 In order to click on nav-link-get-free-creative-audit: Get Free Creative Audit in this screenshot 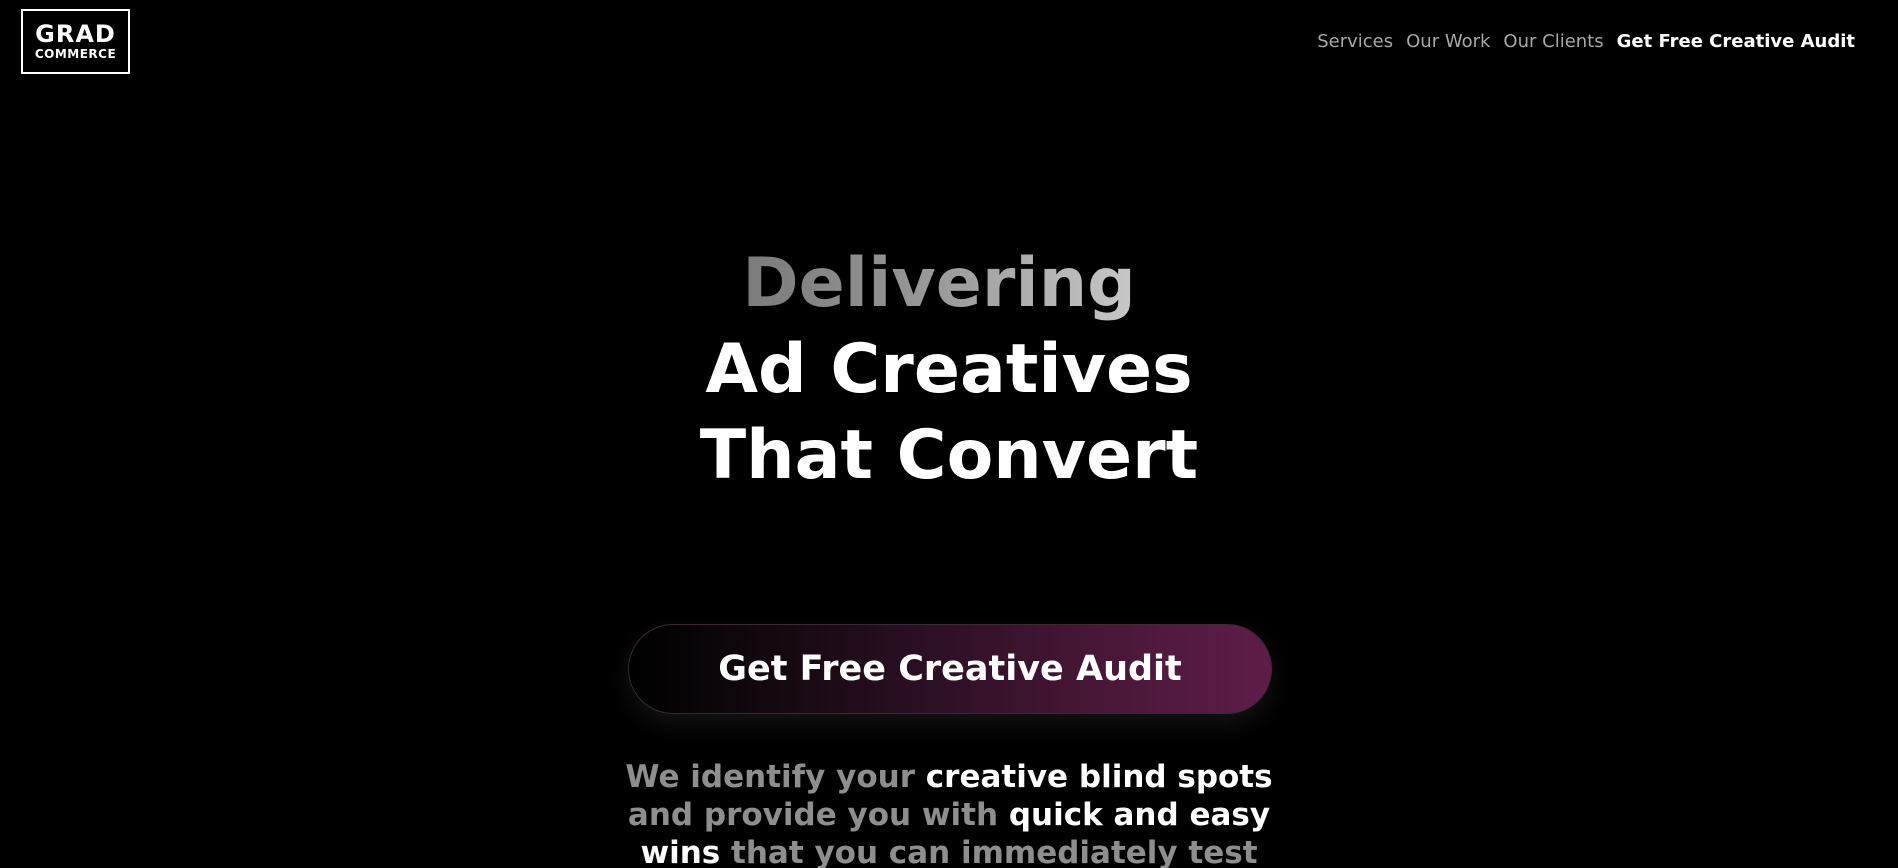, I will do `click(1736, 41)`.